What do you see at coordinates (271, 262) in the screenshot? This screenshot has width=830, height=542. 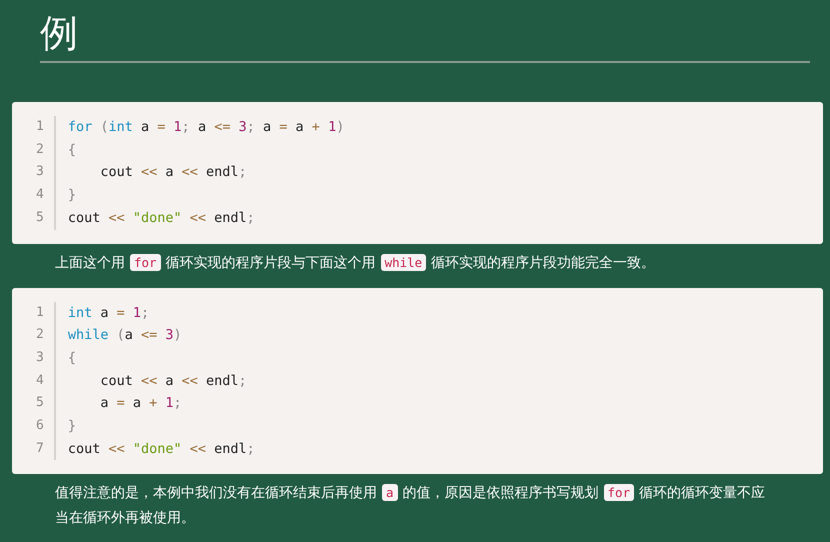 I see `paragraph-text: 循环实现的程序片段与下面这个用` at bounding box center [271, 262].